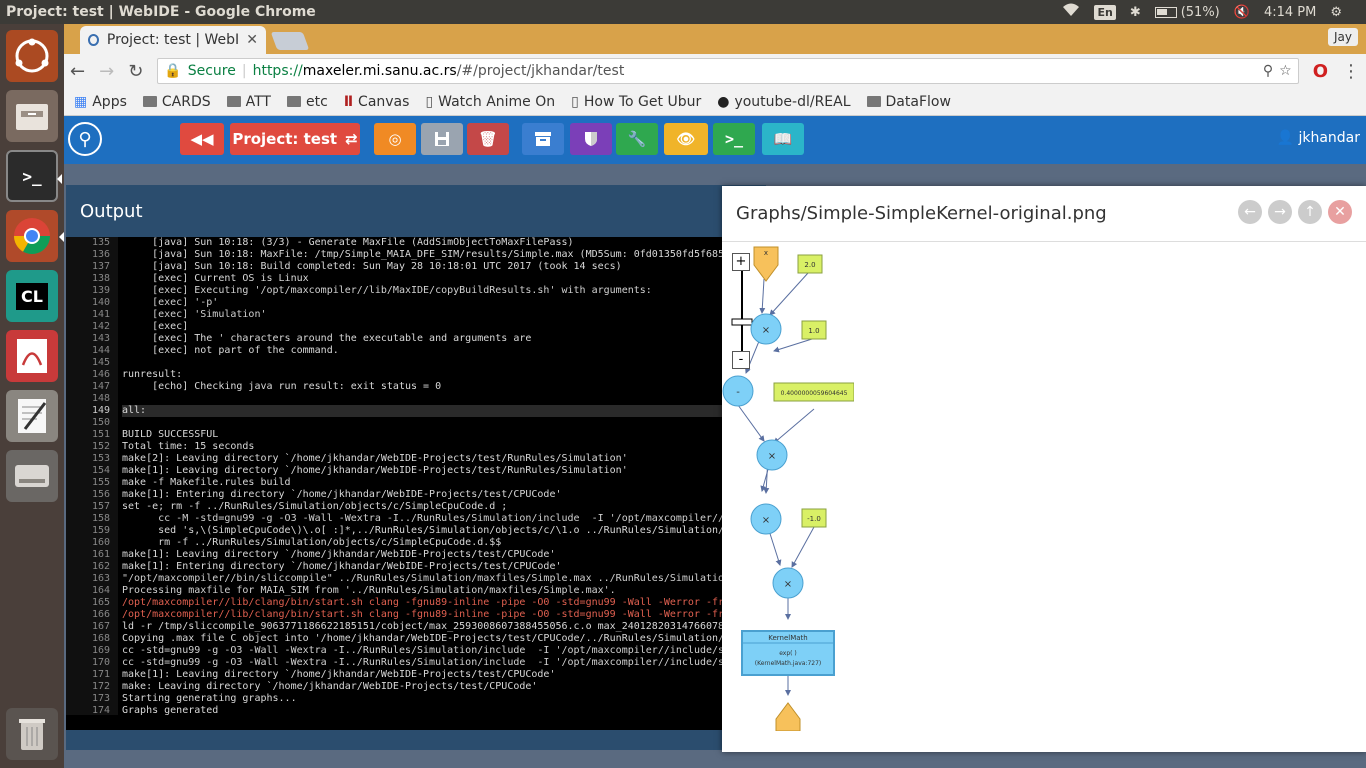 The image size is (1366, 768). What do you see at coordinates (783, 139) in the screenshot?
I see `docs-button: 📖` at bounding box center [783, 139].